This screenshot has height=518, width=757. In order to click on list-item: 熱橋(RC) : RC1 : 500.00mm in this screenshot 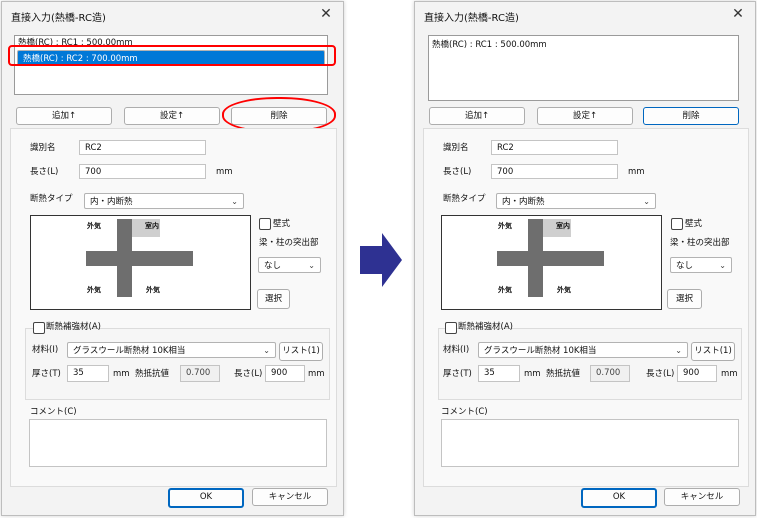, I will do `click(583, 45)`.